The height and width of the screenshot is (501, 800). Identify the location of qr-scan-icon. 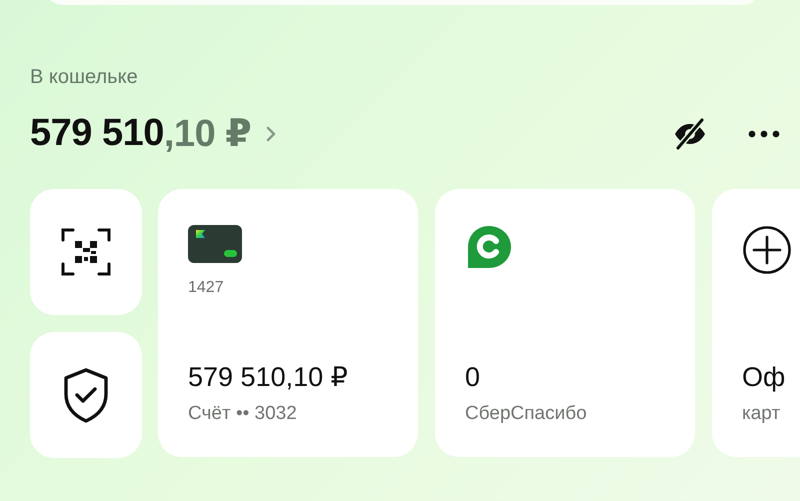
(86, 252).